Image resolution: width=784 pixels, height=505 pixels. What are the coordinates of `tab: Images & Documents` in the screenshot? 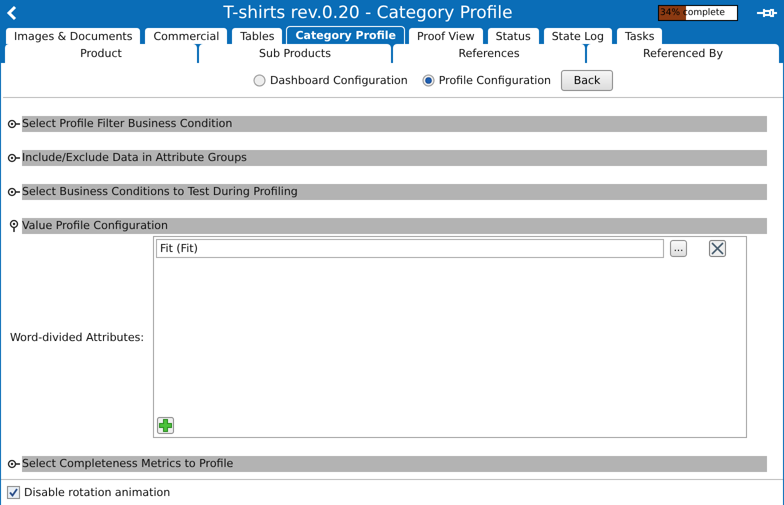 It's located at (73, 35).